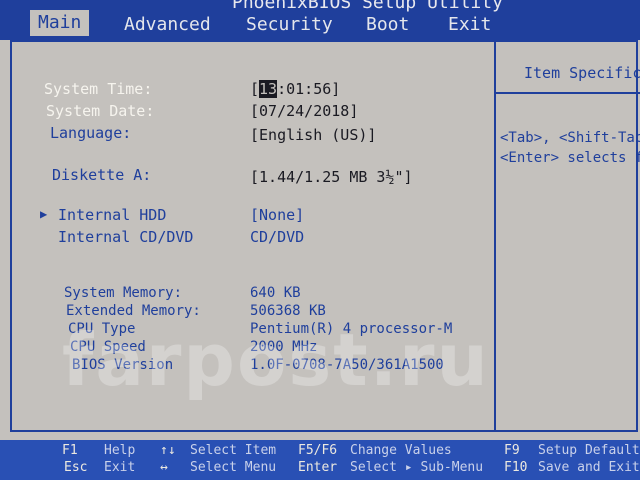 The image size is (640, 480). What do you see at coordinates (589, 450) in the screenshot?
I see `footer-desc: Setup Defaults` at bounding box center [589, 450].